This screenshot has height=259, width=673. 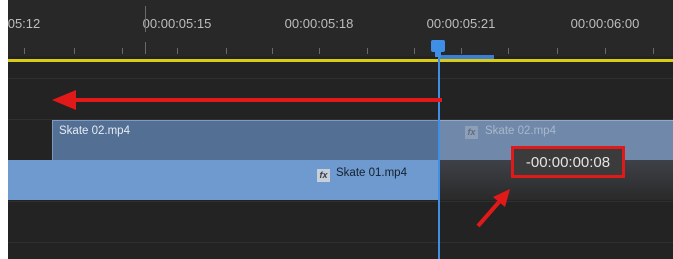 I want to click on trim-offset-value: -00:00:00:08, so click(x=568, y=162).